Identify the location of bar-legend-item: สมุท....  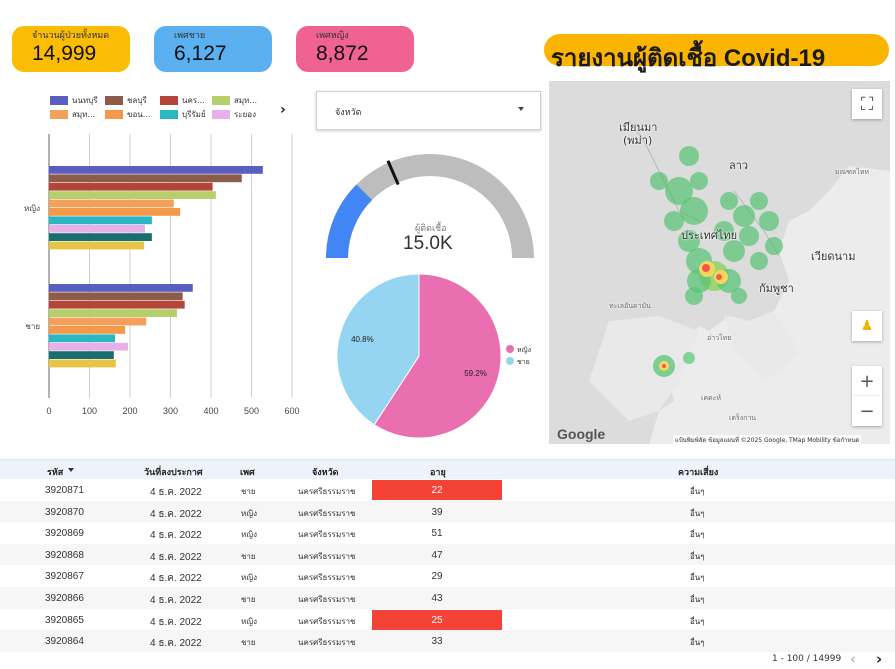
(72, 114).